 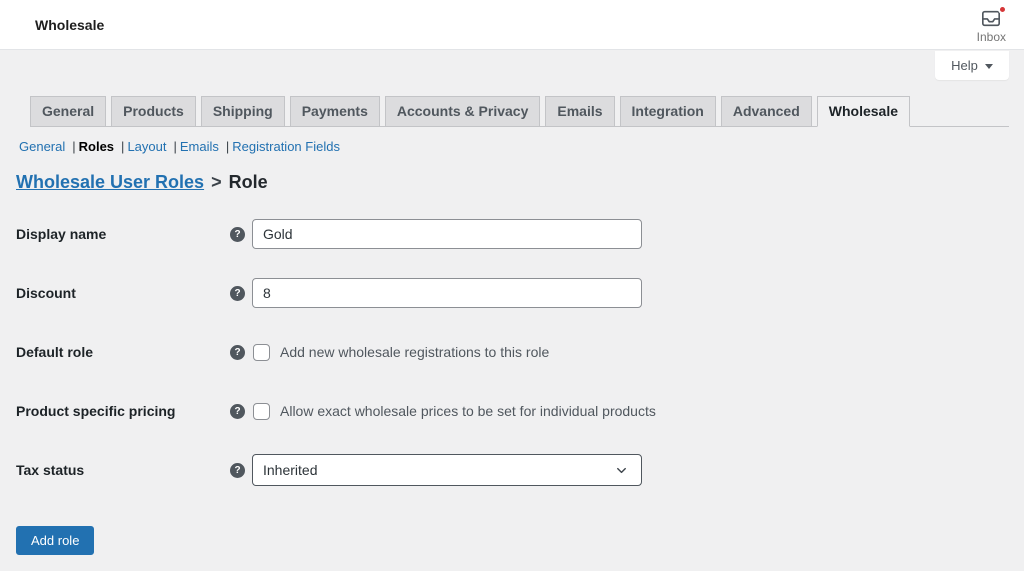 I want to click on tab-wholesale: Wholesale, so click(x=863, y=111).